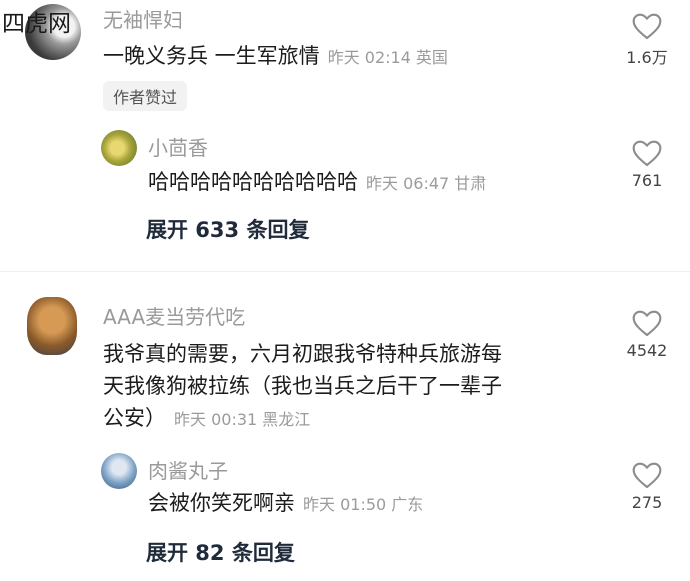 The image size is (690, 581). What do you see at coordinates (286, 419) in the screenshot?
I see `comment-location: 黑龙江` at bounding box center [286, 419].